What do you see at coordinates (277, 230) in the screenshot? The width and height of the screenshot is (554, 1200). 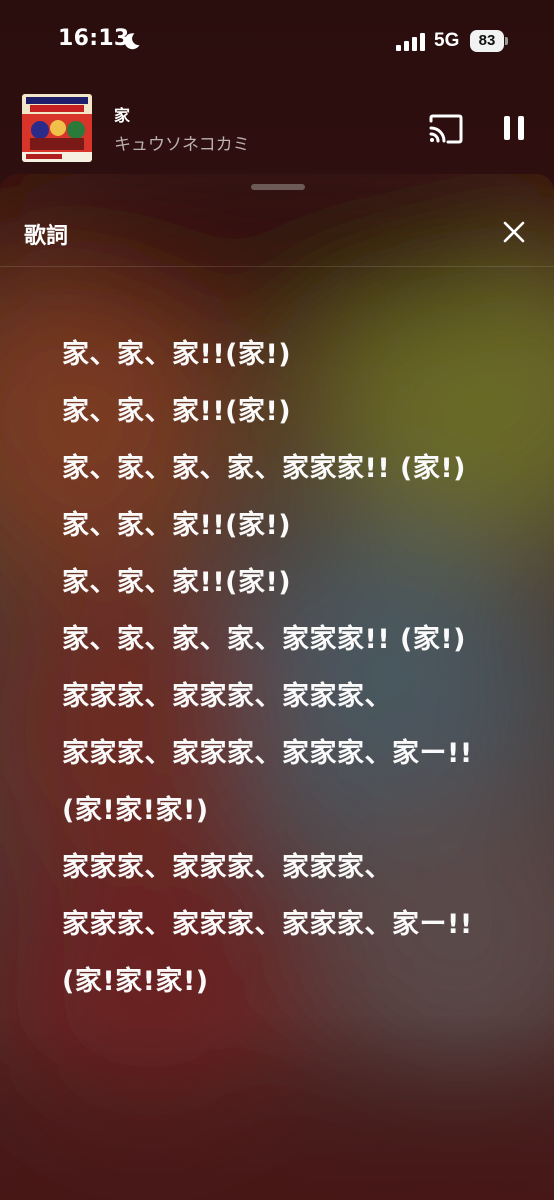 I see `sheet-header: 歌詞` at bounding box center [277, 230].